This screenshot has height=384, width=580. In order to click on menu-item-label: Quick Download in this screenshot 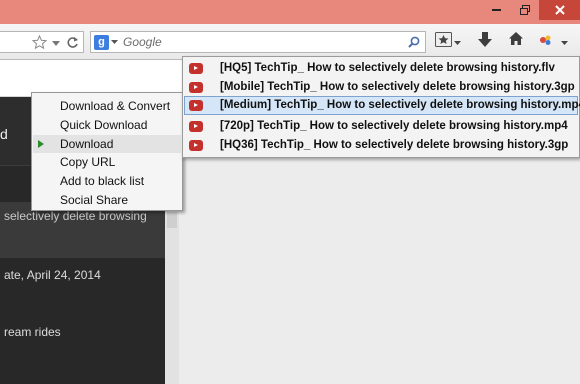, I will do `click(104, 125)`.